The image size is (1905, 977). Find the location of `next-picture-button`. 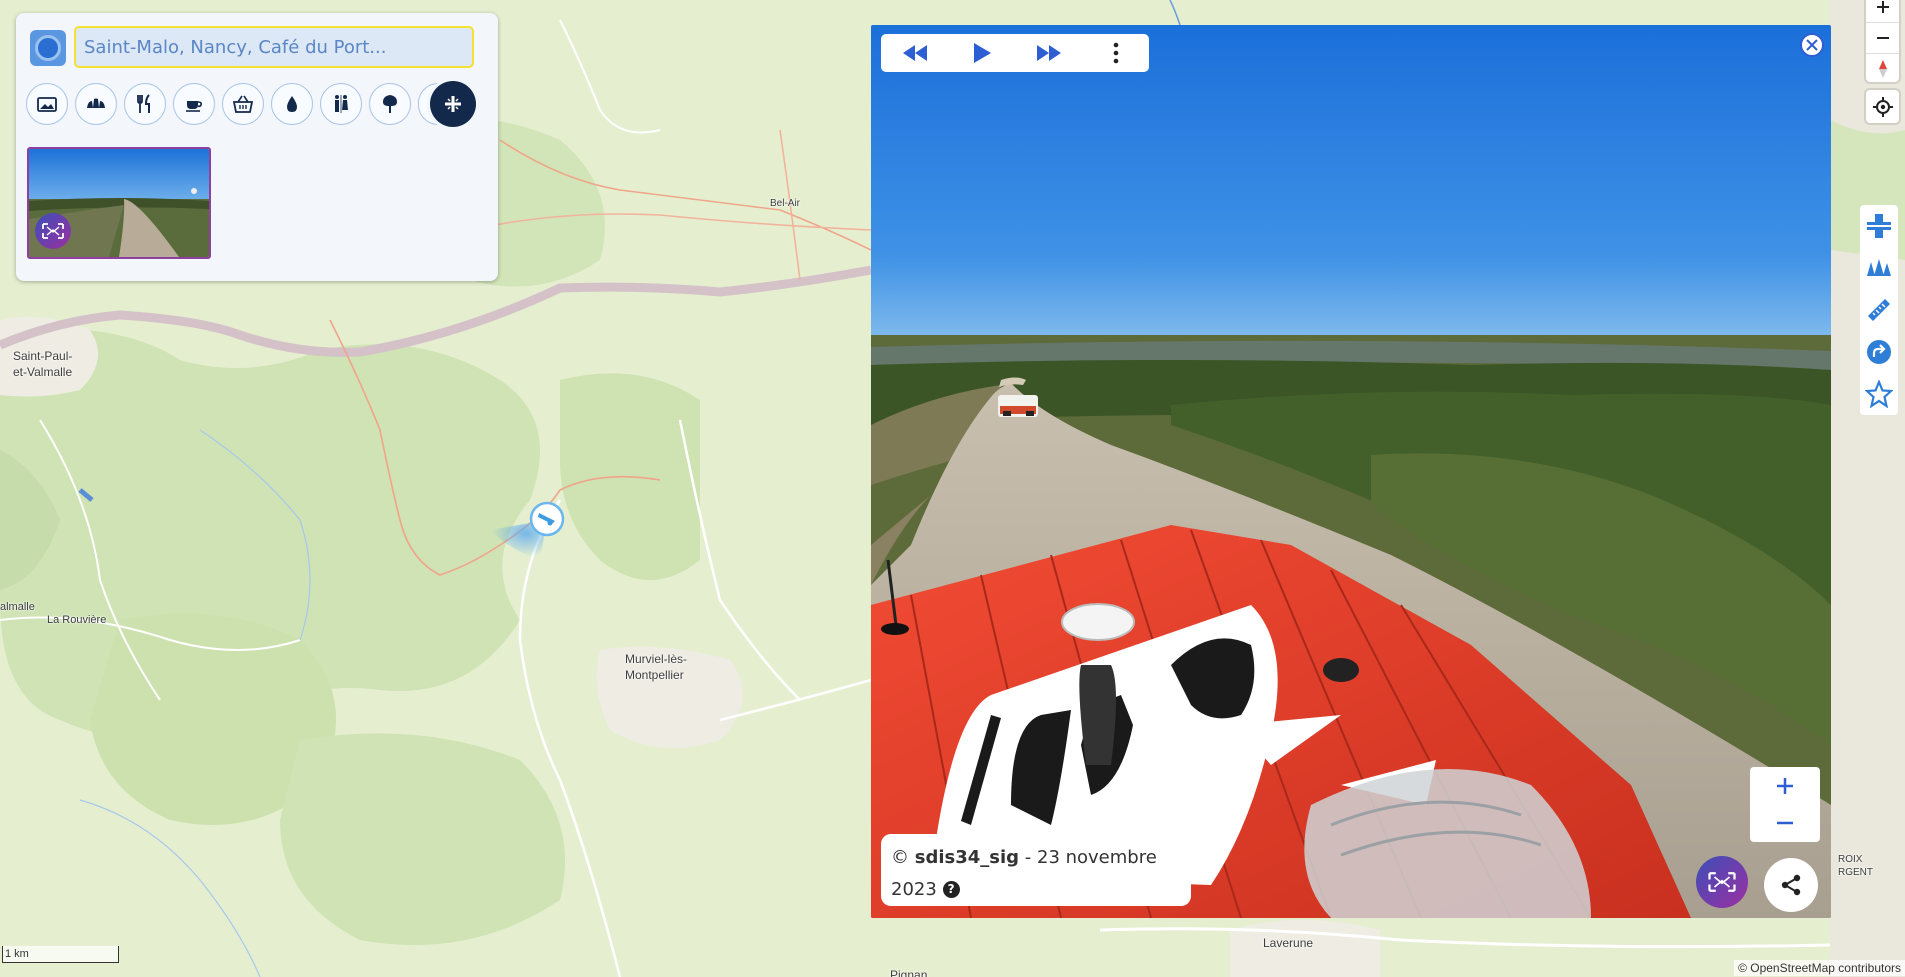

next-picture-button is located at coordinates (1049, 53).